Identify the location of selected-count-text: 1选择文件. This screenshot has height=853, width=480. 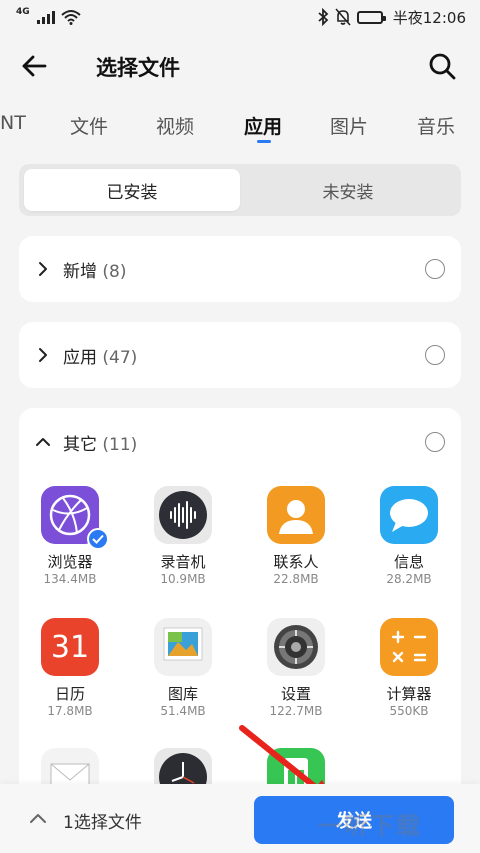
(102, 820).